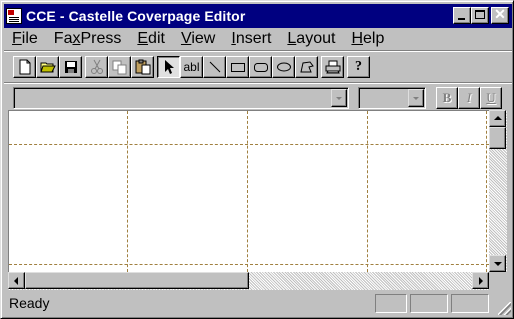 The image size is (514, 319). What do you see at coordinates (392, 98) in the screenshot?
I see `font-size-combo` at bounding box center [392, 98].